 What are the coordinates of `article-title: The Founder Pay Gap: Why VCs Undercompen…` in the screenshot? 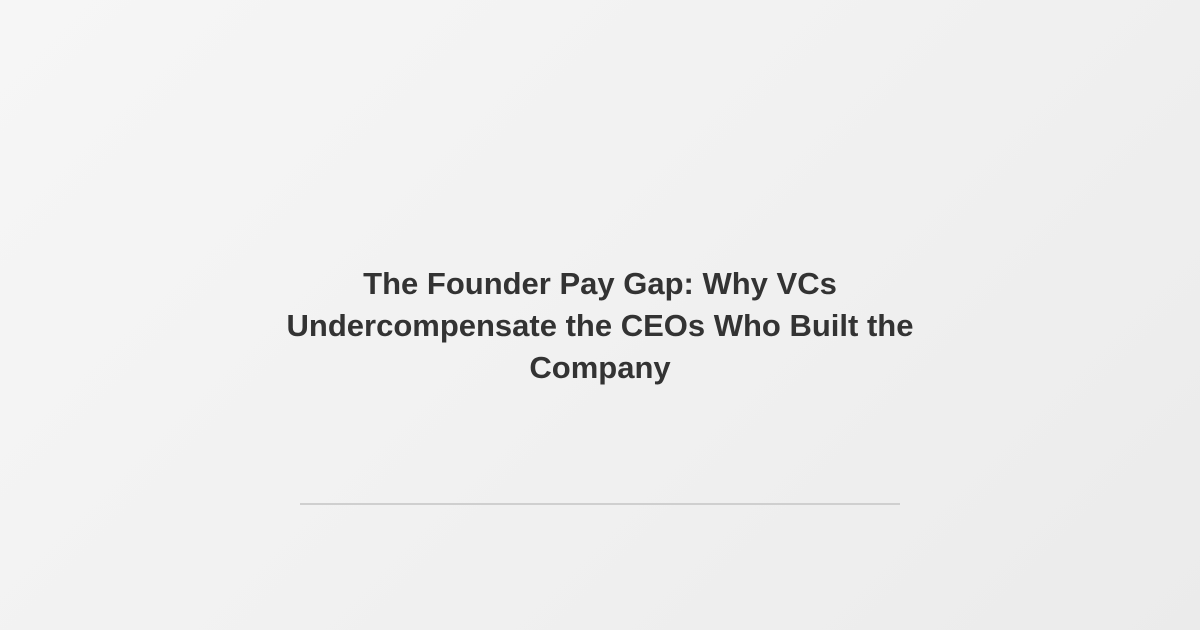 It's located at (600, 325).